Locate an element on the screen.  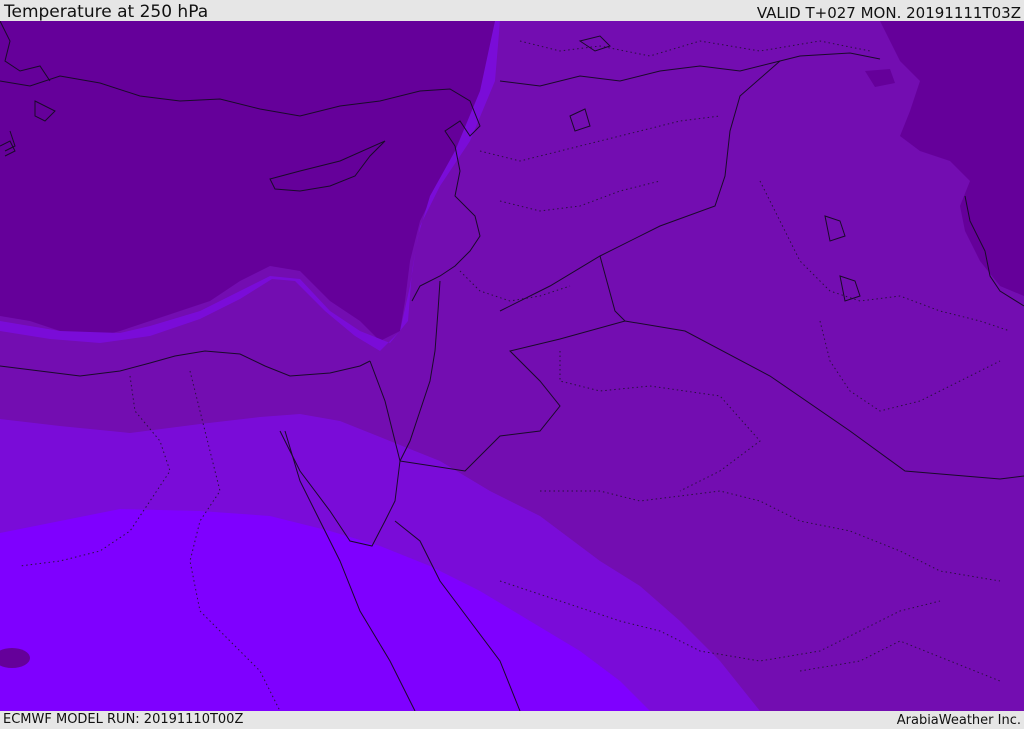
map-title: Temperature at 250 hPa is located at coordinates (106, 12).